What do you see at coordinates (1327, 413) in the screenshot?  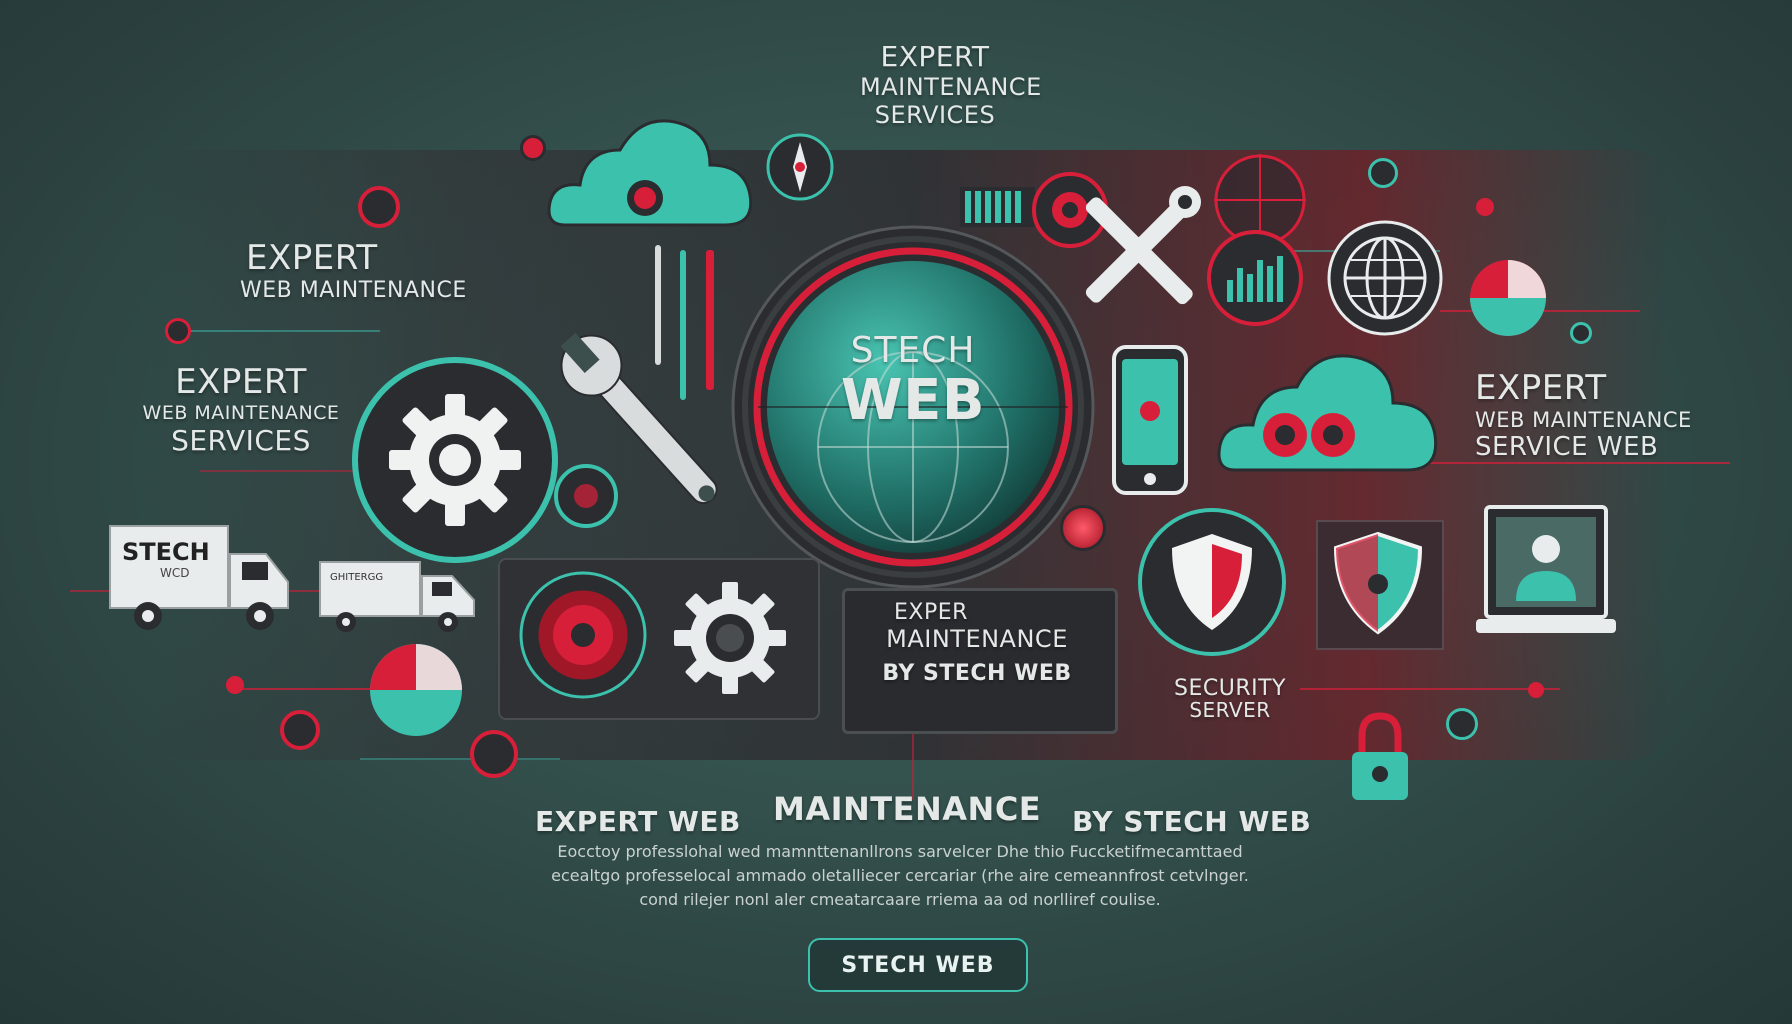 I see `cloud-gears-icon` at bounding box center [1327, 413].